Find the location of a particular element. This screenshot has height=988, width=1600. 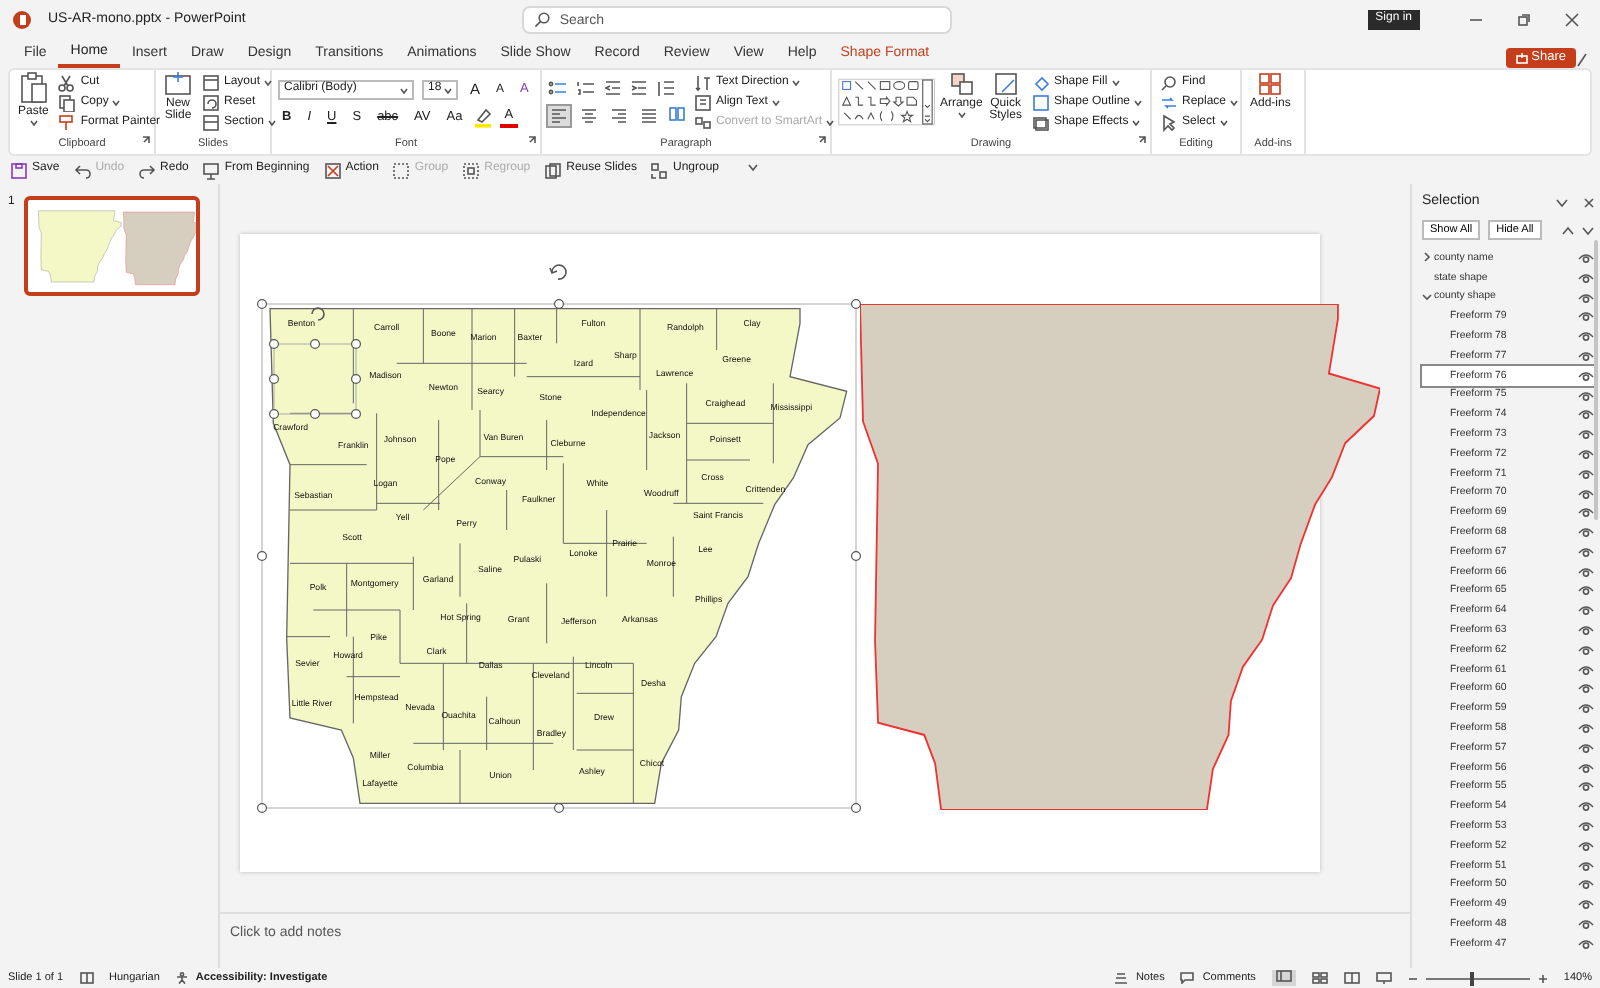

reset-icon is located at coordinates (211, 102).